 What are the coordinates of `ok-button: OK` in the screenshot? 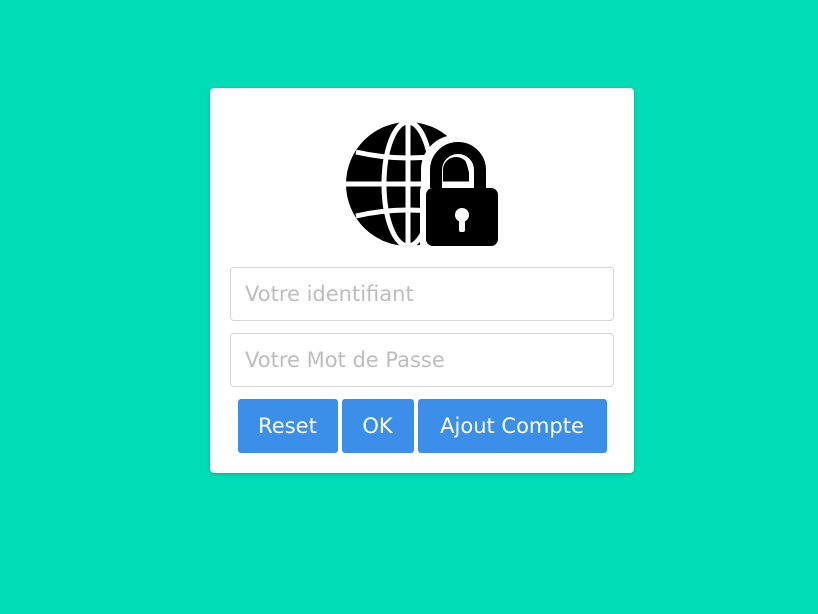 It's located at (377, 426).